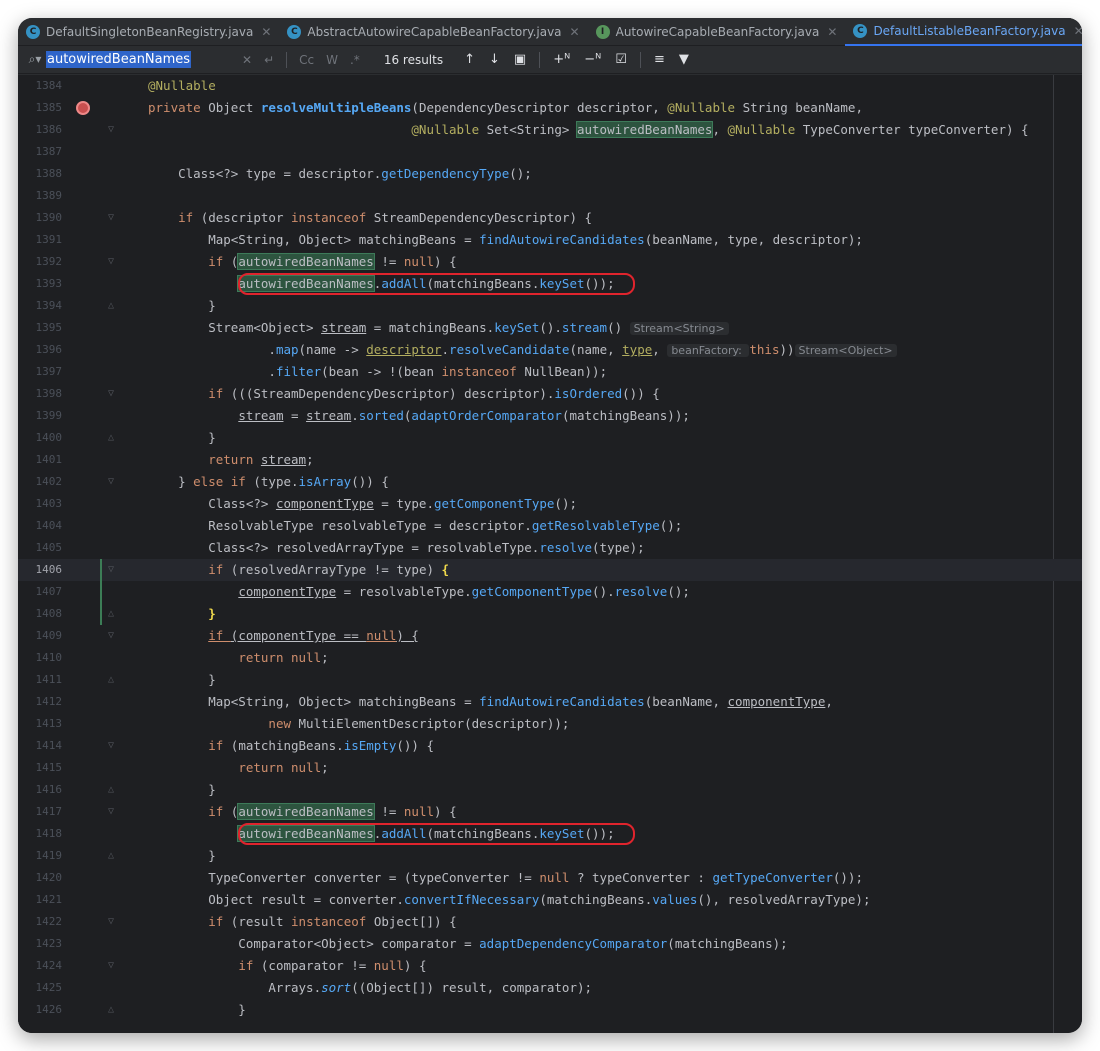 This screenshot has height=1051, width=1100. What do you see at coordinates (40, 504) in the screenshot?
I see `line-number: 1403` at bounding box center [40, 504].